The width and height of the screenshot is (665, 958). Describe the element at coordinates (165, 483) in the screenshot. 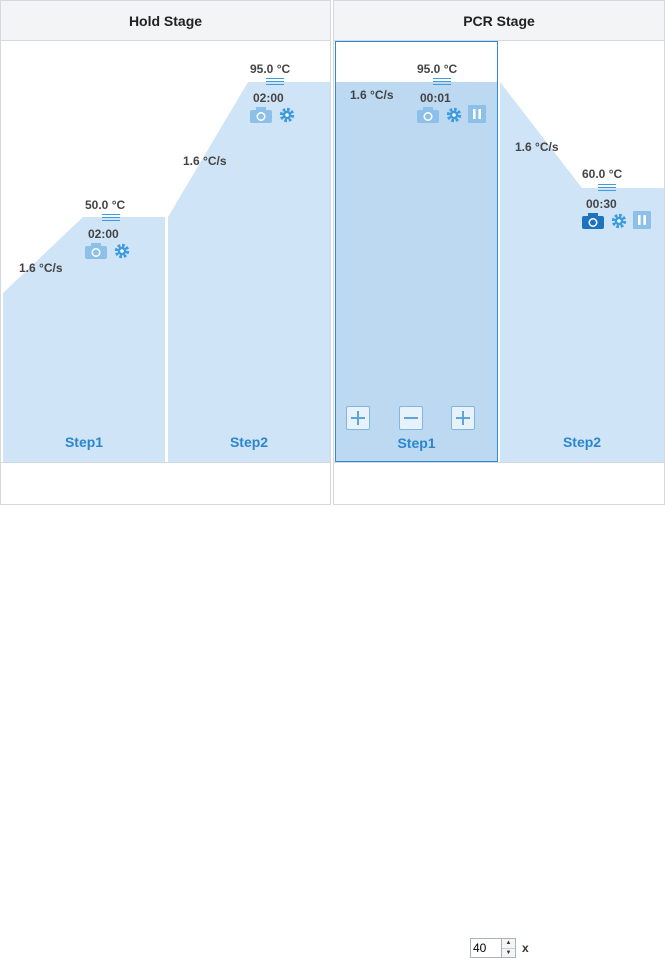

I see `hold-stage-footer` at that location.